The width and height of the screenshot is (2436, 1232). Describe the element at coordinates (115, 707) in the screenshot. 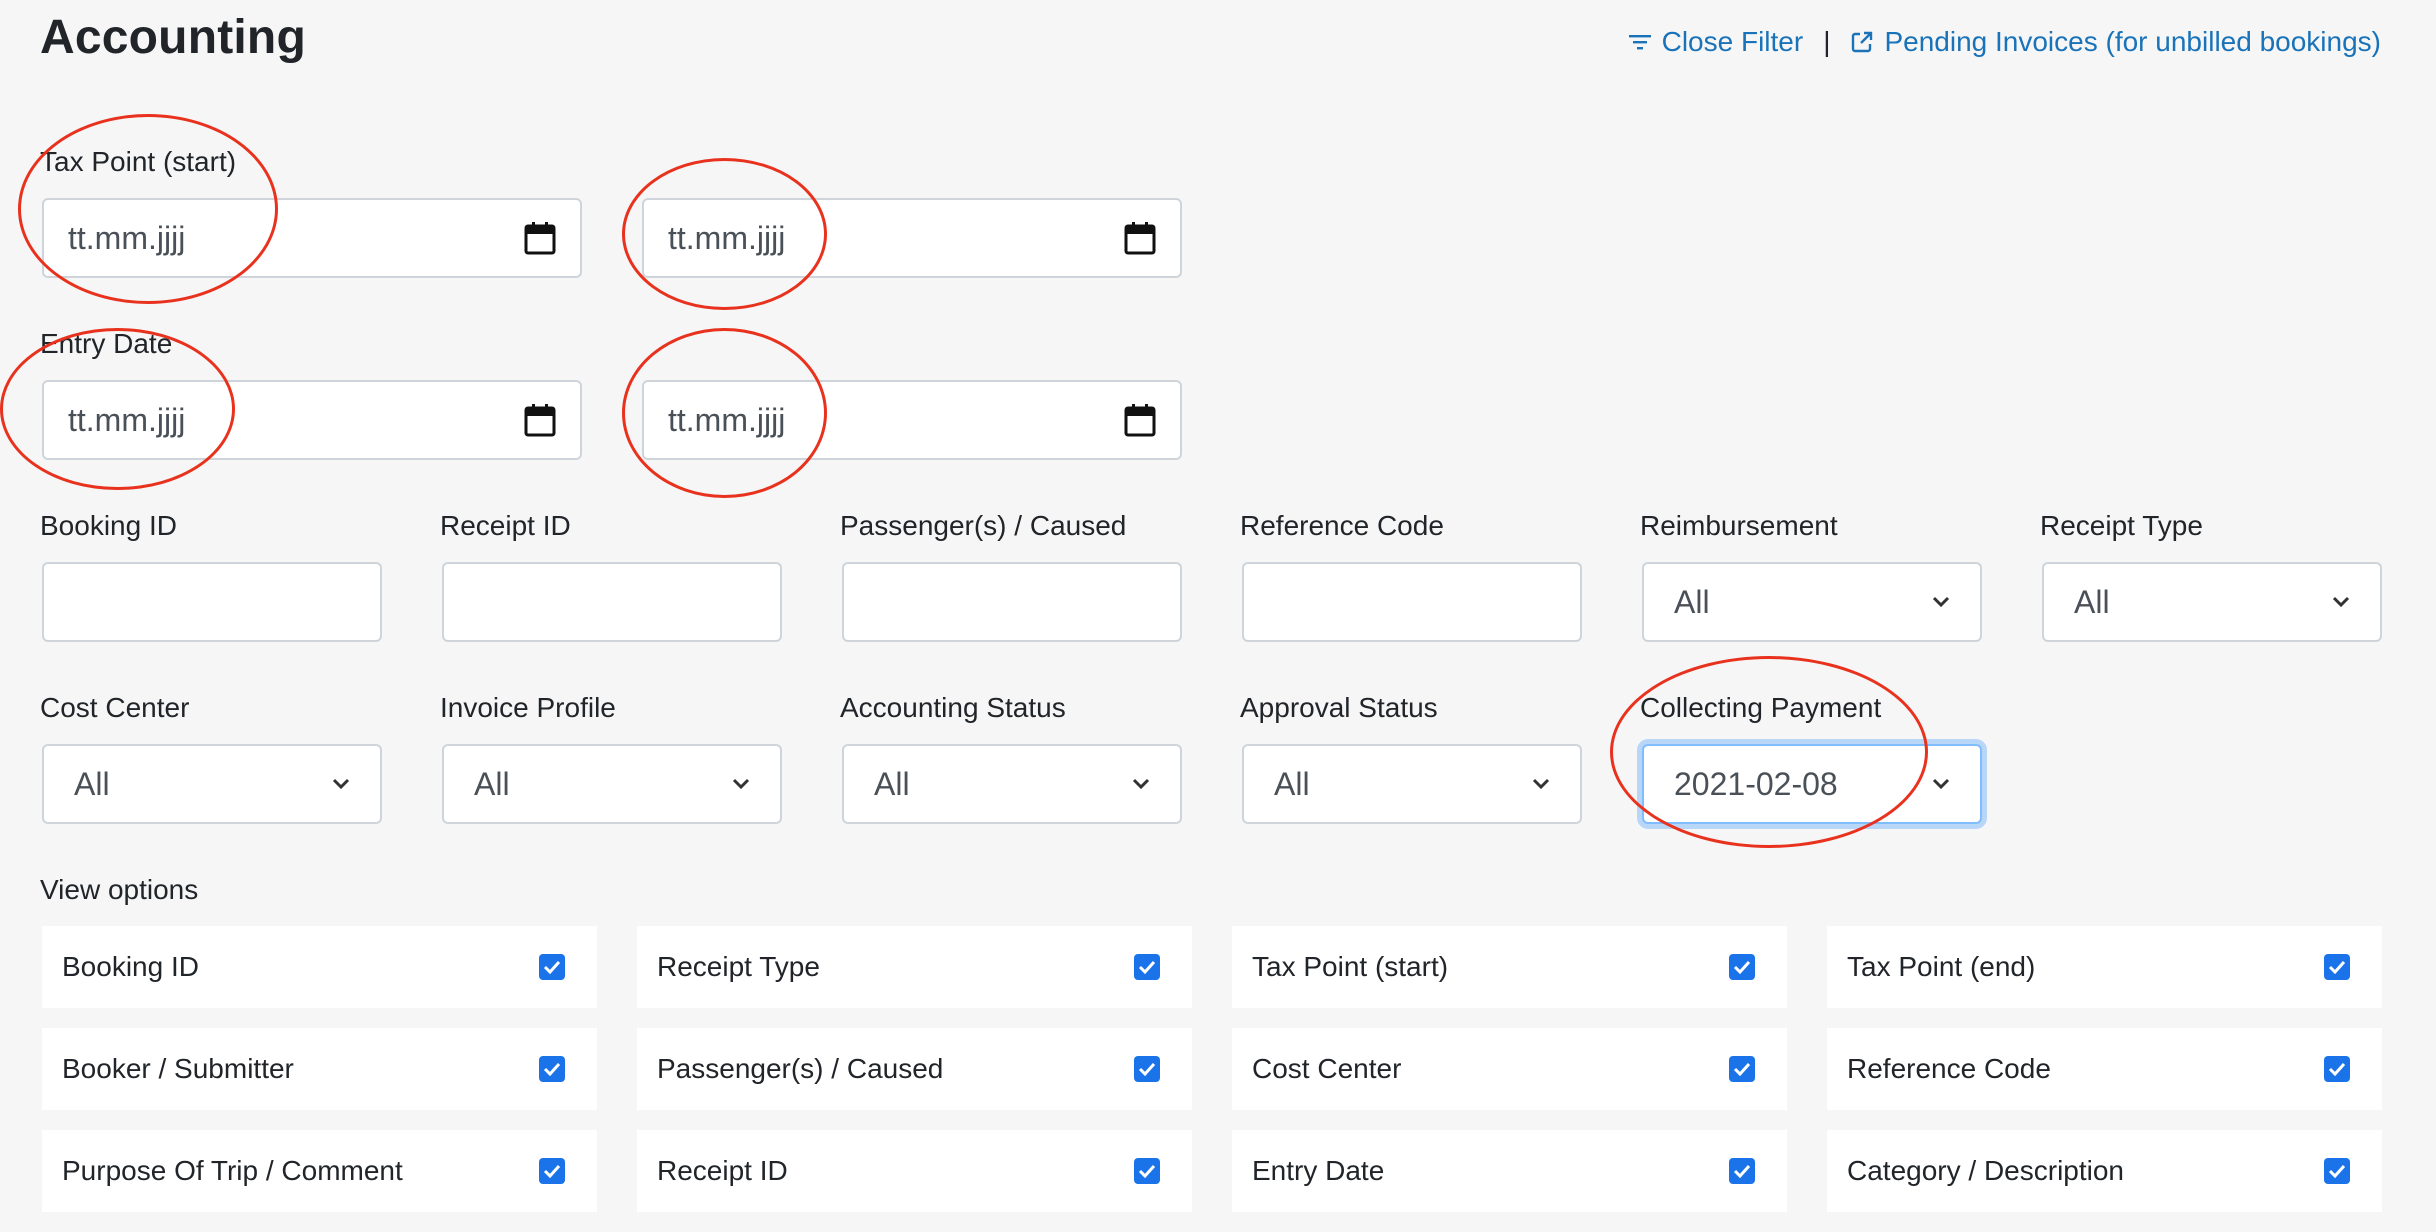

I see `cost-center-label: Cost Center` at that location.